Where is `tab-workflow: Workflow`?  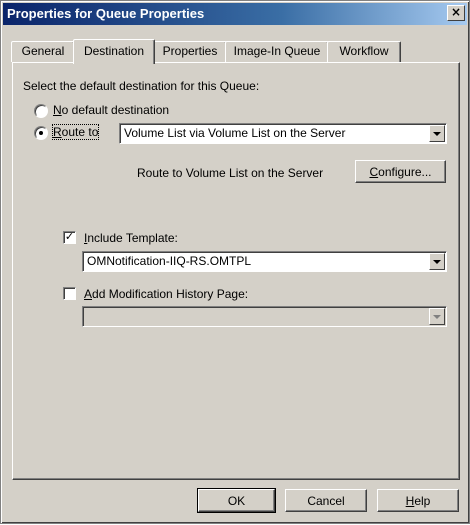 tab-workflow: Workflow is located at coordinates (364, 51).